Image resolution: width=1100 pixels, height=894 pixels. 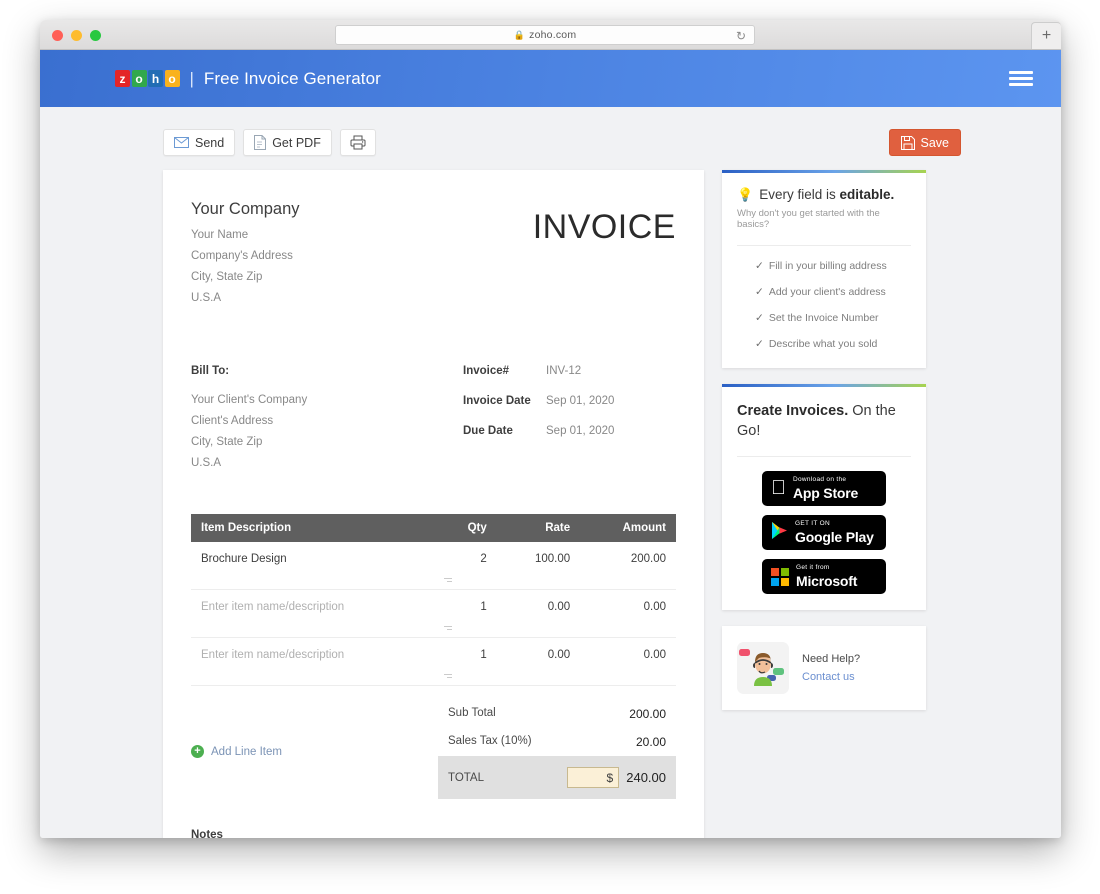 What do you see at coordinates (314, 749) in the screenshot?
I see `add-line-item-button: + Add Line Item` at bounding box center [314, 749].